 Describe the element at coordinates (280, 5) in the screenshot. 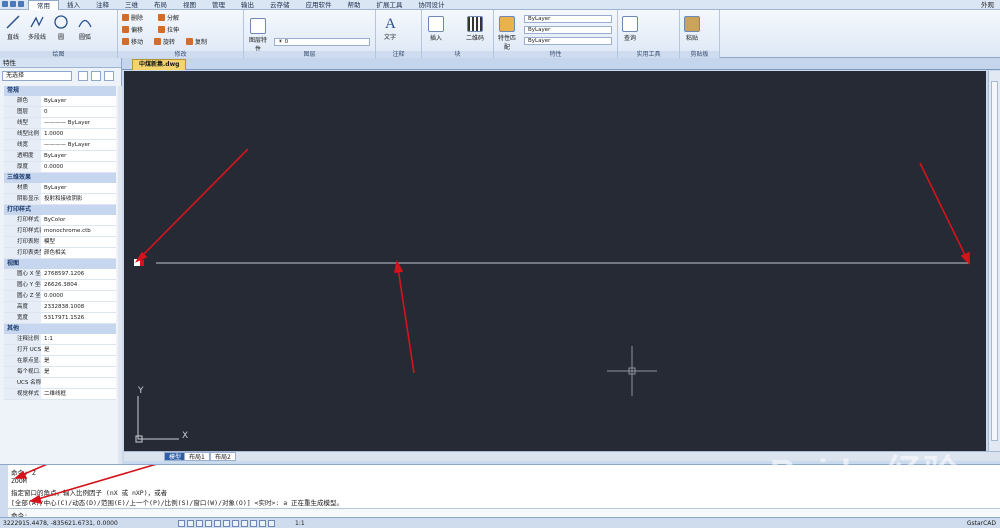

I see `tab-8: 云存储` at that location.